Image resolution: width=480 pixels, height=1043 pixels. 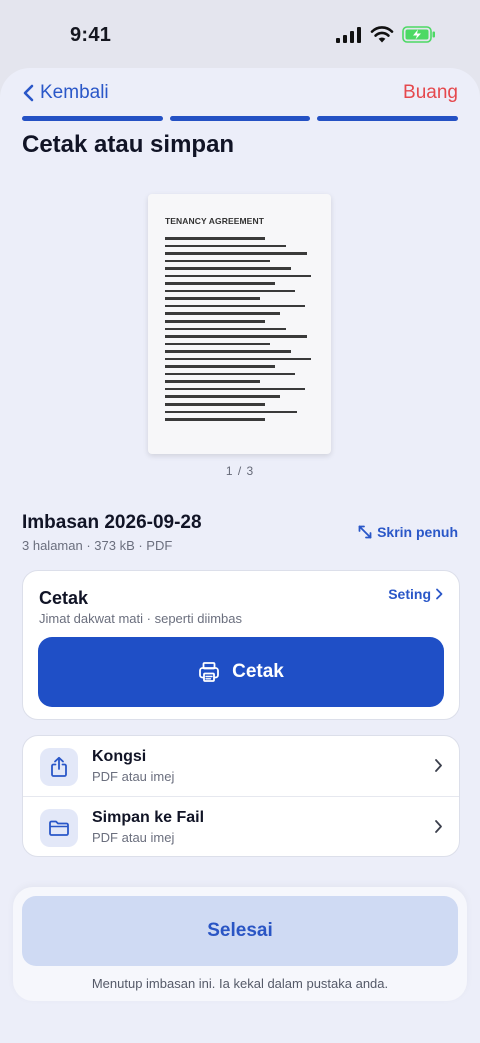 What do you see at coordinates (128, 144) in the screenshot?
I see `page-title: Cetak atau simpan` at bounding box center [128, 144].